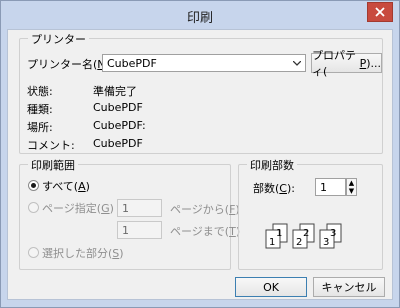 Image resolution: width=400 pixels, height=308 pixels. Describe the element at coordinates (205, 209) in the screenshot. I see `from-page-label: ページから(F)` at that location.